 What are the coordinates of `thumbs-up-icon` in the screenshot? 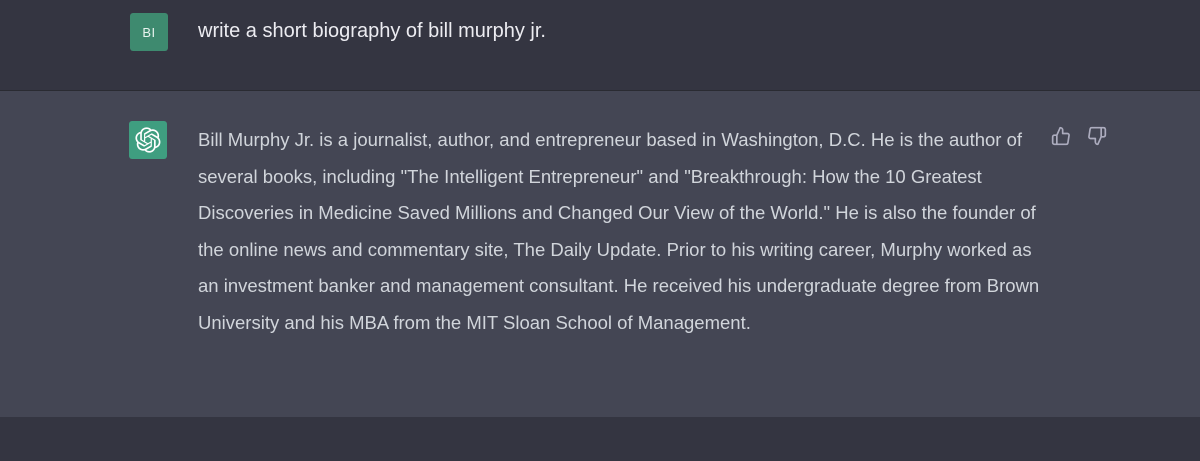 It's located at (1060, 136).